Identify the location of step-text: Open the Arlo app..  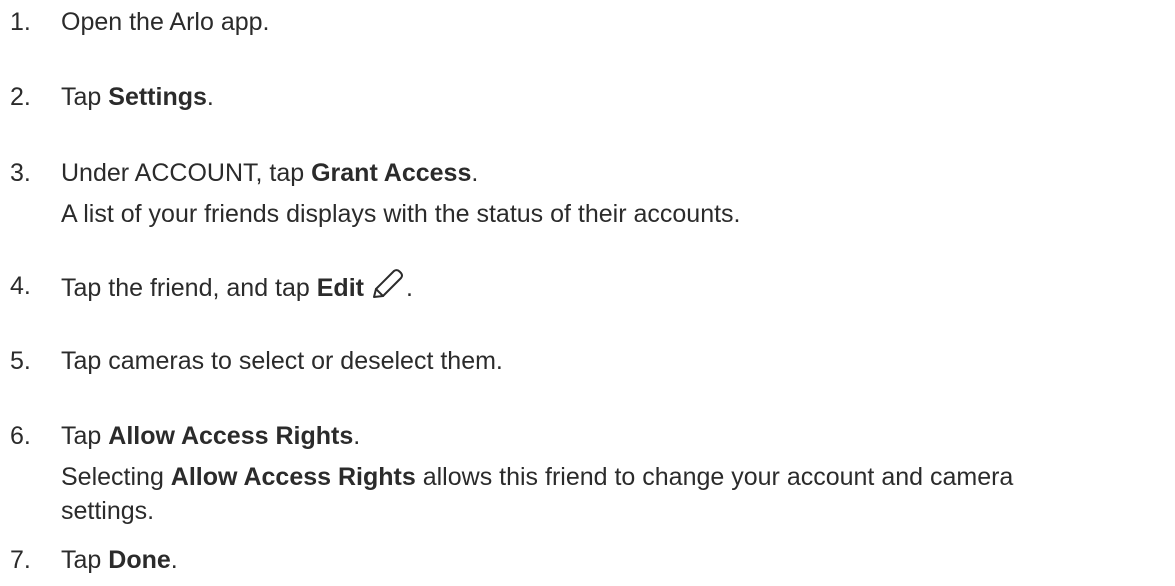
(165, 22).